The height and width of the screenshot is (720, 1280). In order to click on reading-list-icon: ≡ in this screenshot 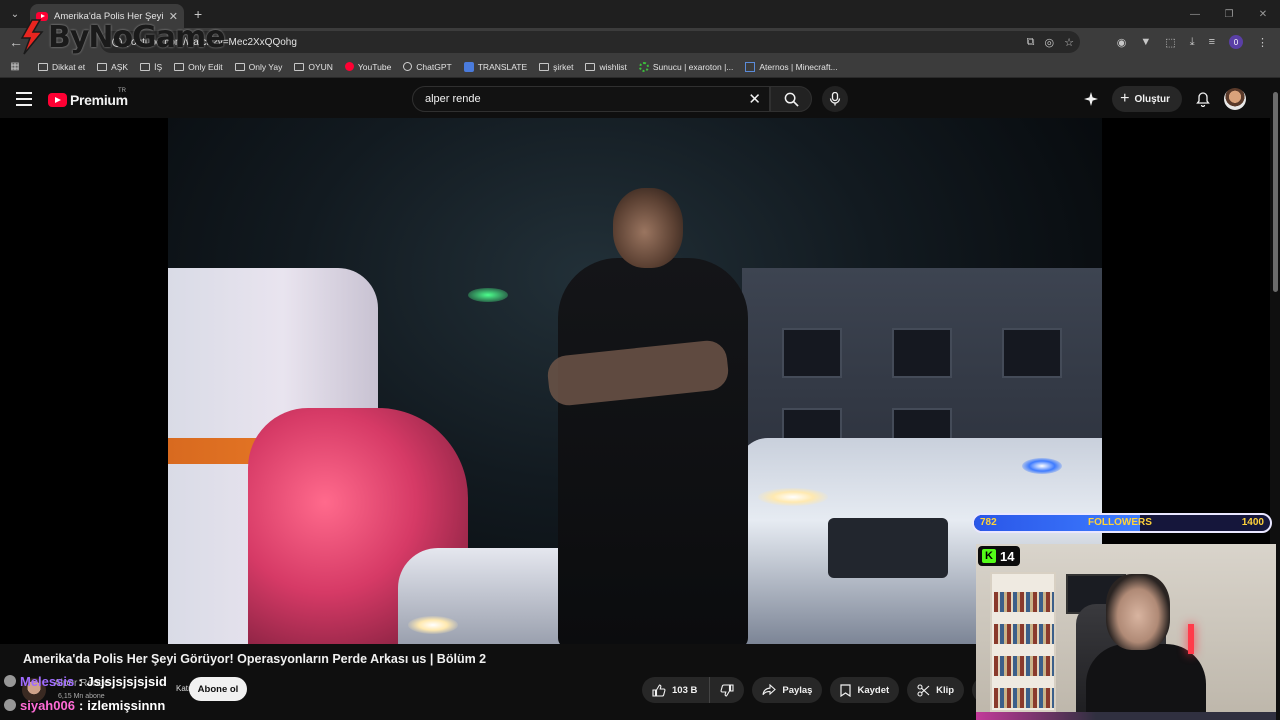, I will do `click(1212, 42)`.